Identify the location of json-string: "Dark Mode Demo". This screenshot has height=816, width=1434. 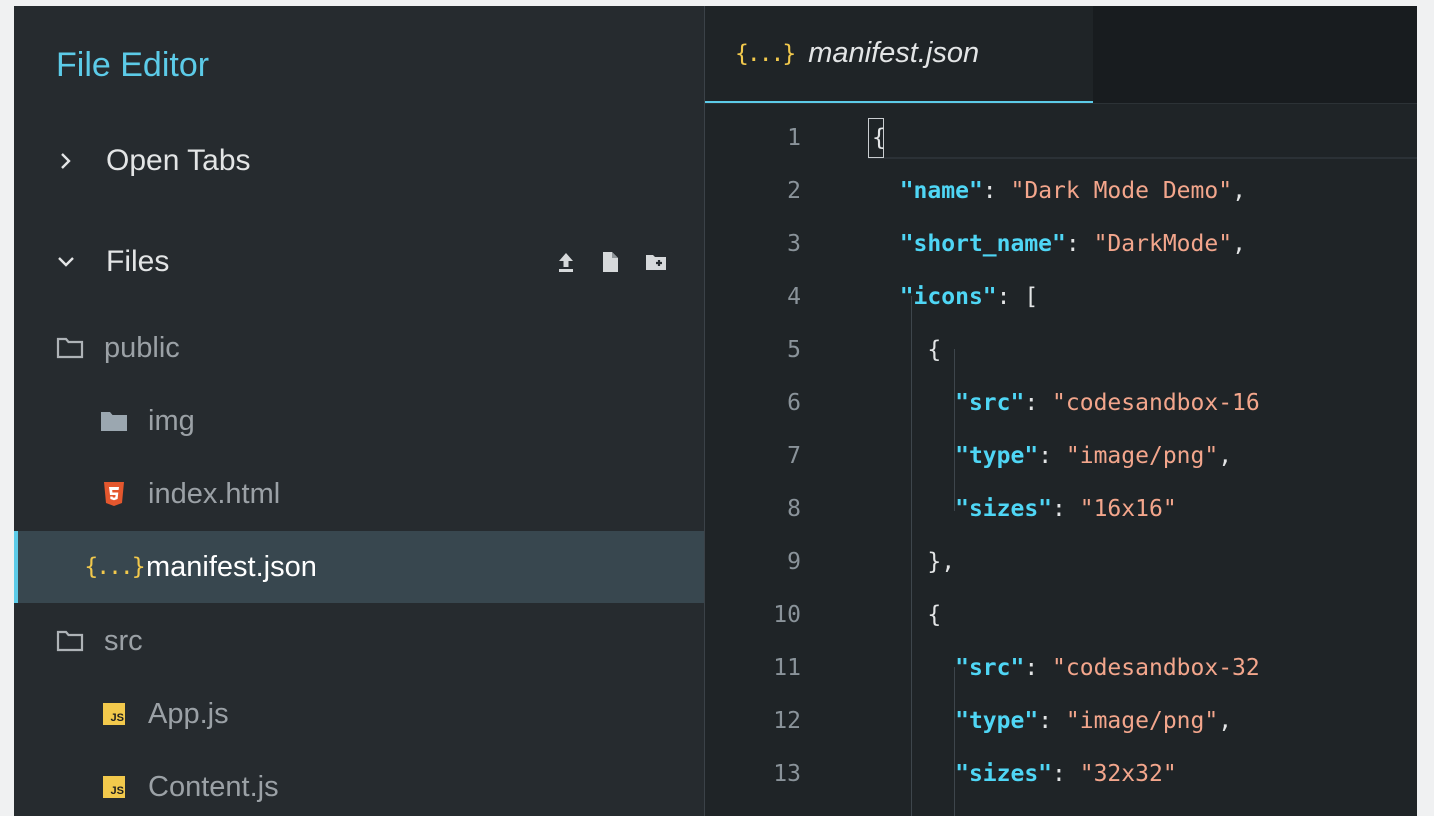
(1121, 191).